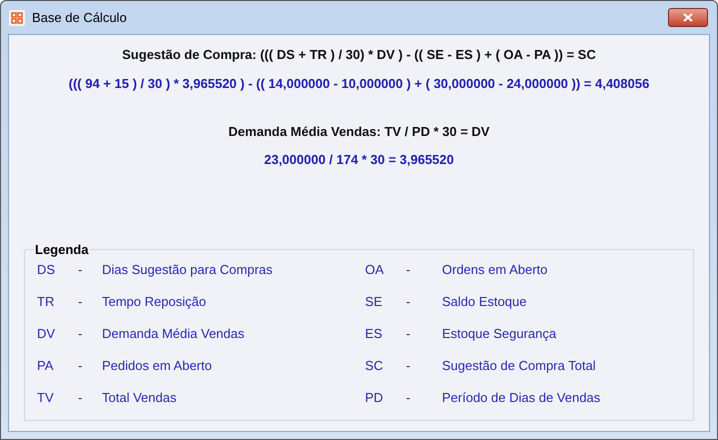  I want to click on app-logo-icon, so click(17, 18).